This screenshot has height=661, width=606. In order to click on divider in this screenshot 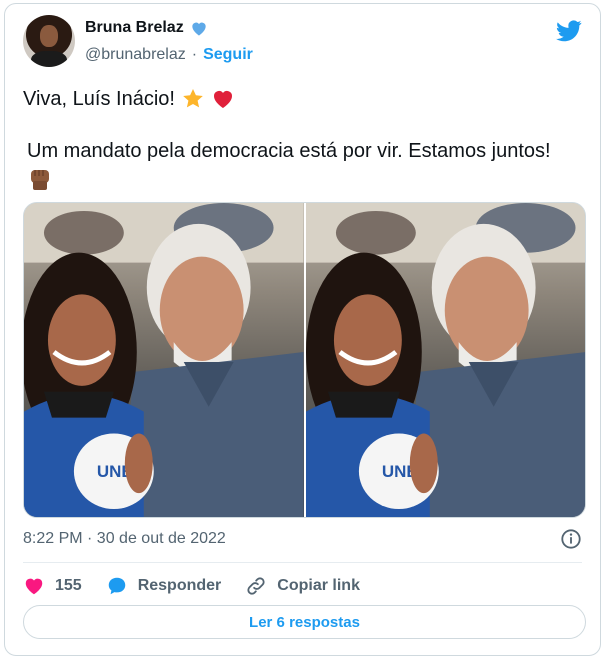, I will do `click(302, 562)`.